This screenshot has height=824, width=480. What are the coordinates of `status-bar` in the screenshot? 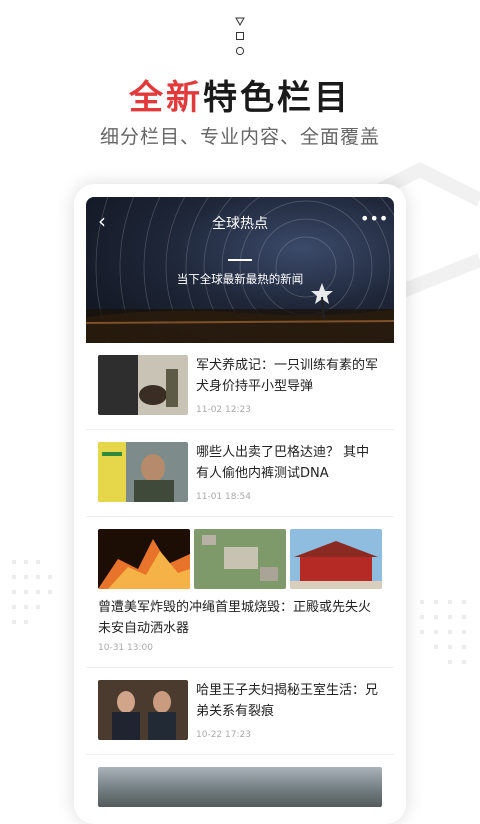 It's located at (240, 36).